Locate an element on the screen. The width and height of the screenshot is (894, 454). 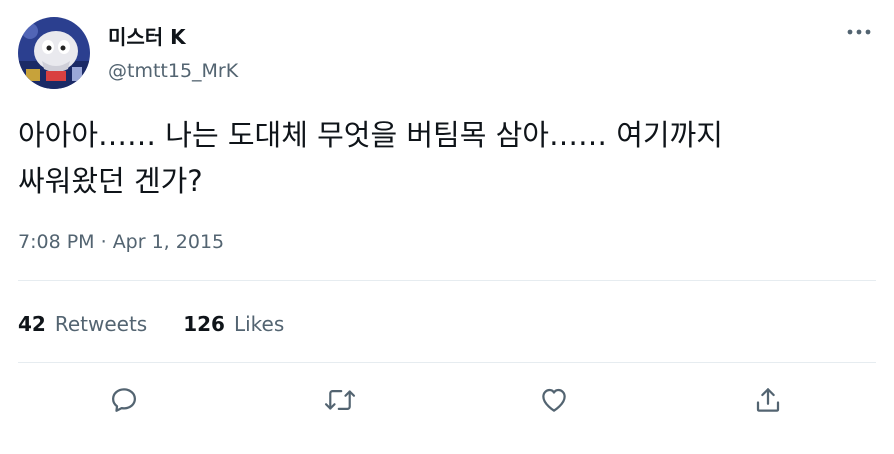
retweets-stat: 42 Retweets is located at coordinates (82, 324).